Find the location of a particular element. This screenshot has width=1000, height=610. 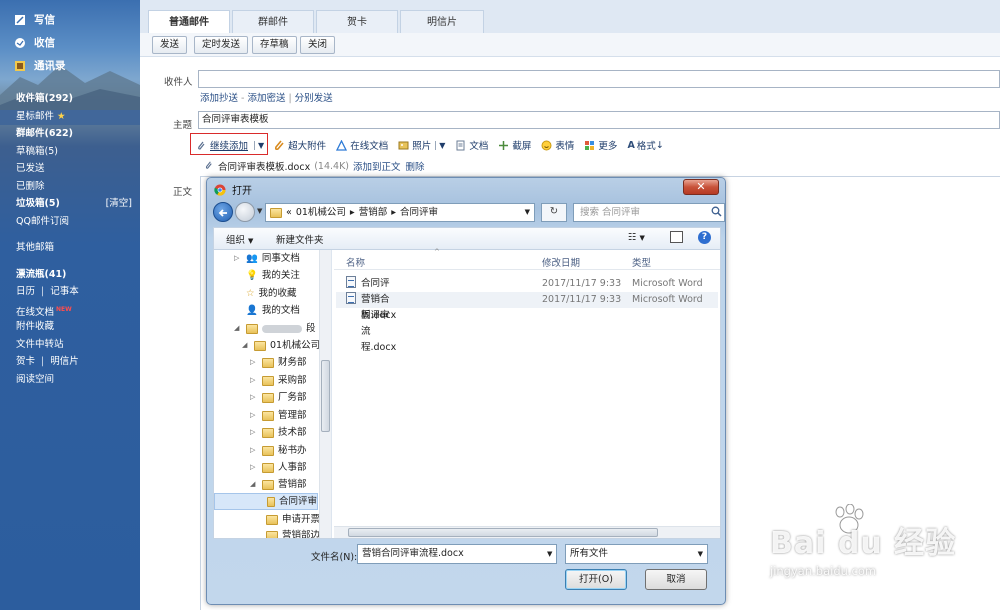

cancel-button: 取消 is located at coordinates (676, 579).